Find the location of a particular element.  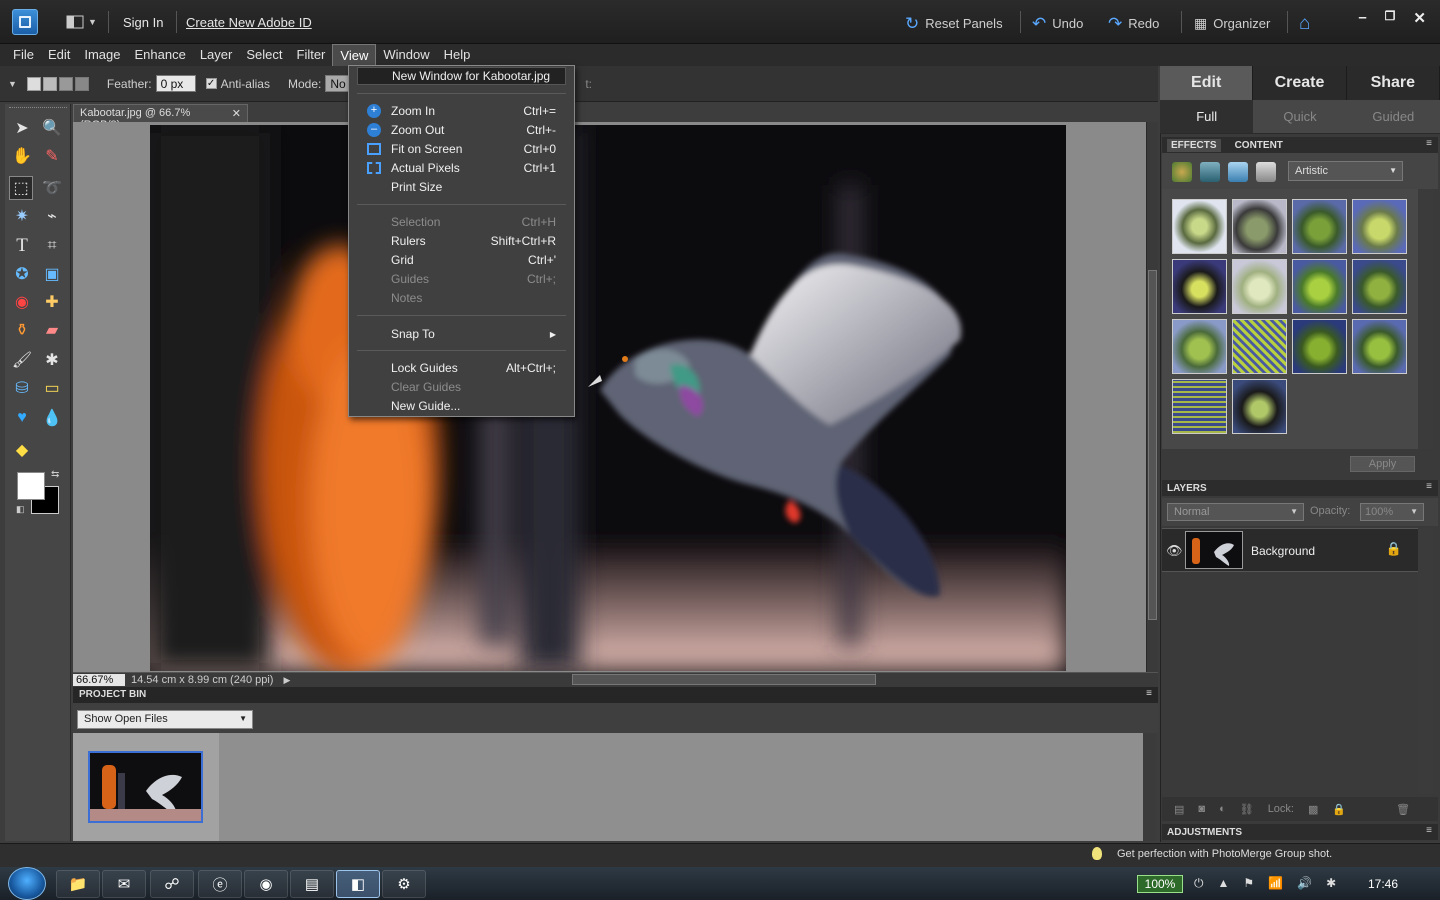

new-fill-layer-icon: ◙ is located at coordinates (1201, 809).